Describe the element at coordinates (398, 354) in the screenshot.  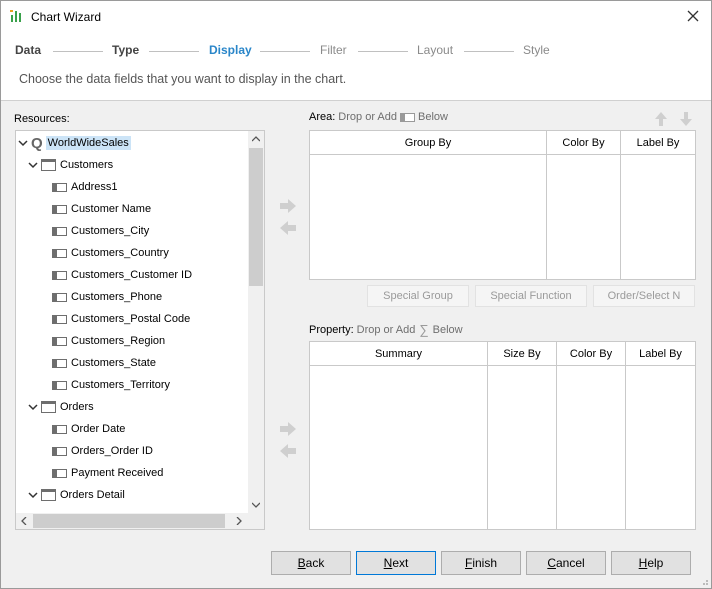
I see `property-header-summary: Summary` at that location.